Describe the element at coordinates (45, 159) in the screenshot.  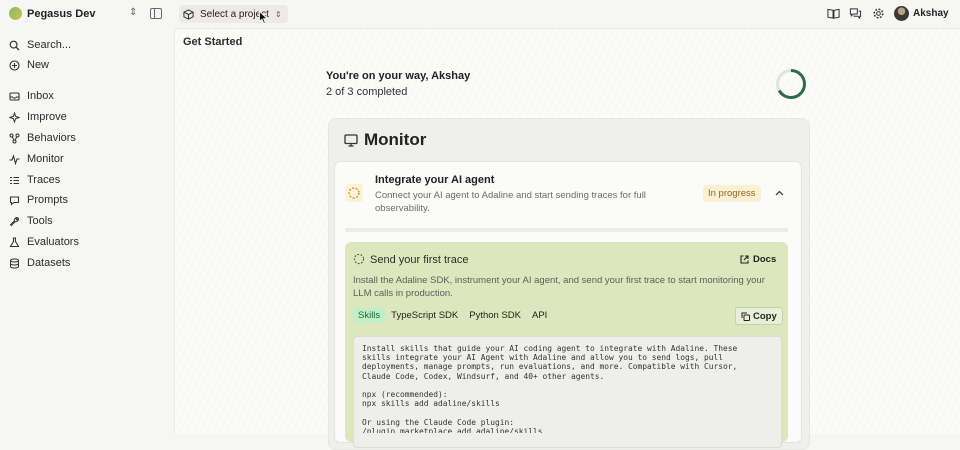
I see `sidebar-item-label: Monitor` at that location.